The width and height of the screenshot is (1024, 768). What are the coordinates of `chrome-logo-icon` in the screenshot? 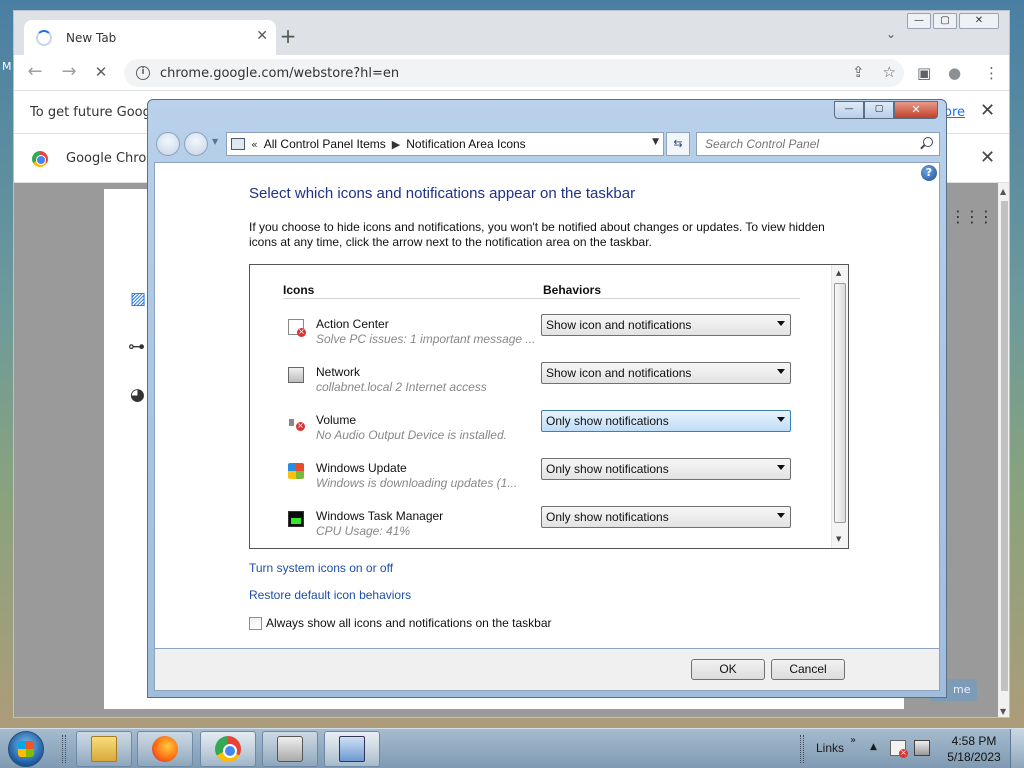 It's located at (40, 159).